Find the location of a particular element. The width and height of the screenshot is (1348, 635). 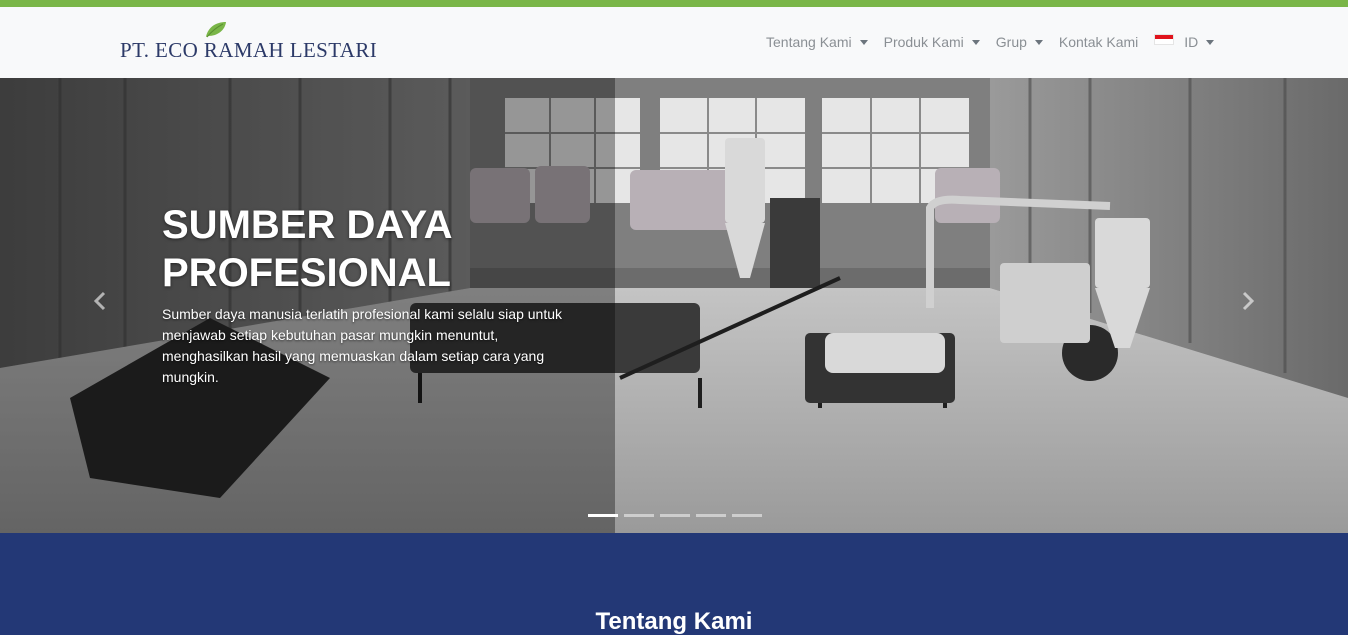

chevron-right-icon is located at coordinates (1248, 301).